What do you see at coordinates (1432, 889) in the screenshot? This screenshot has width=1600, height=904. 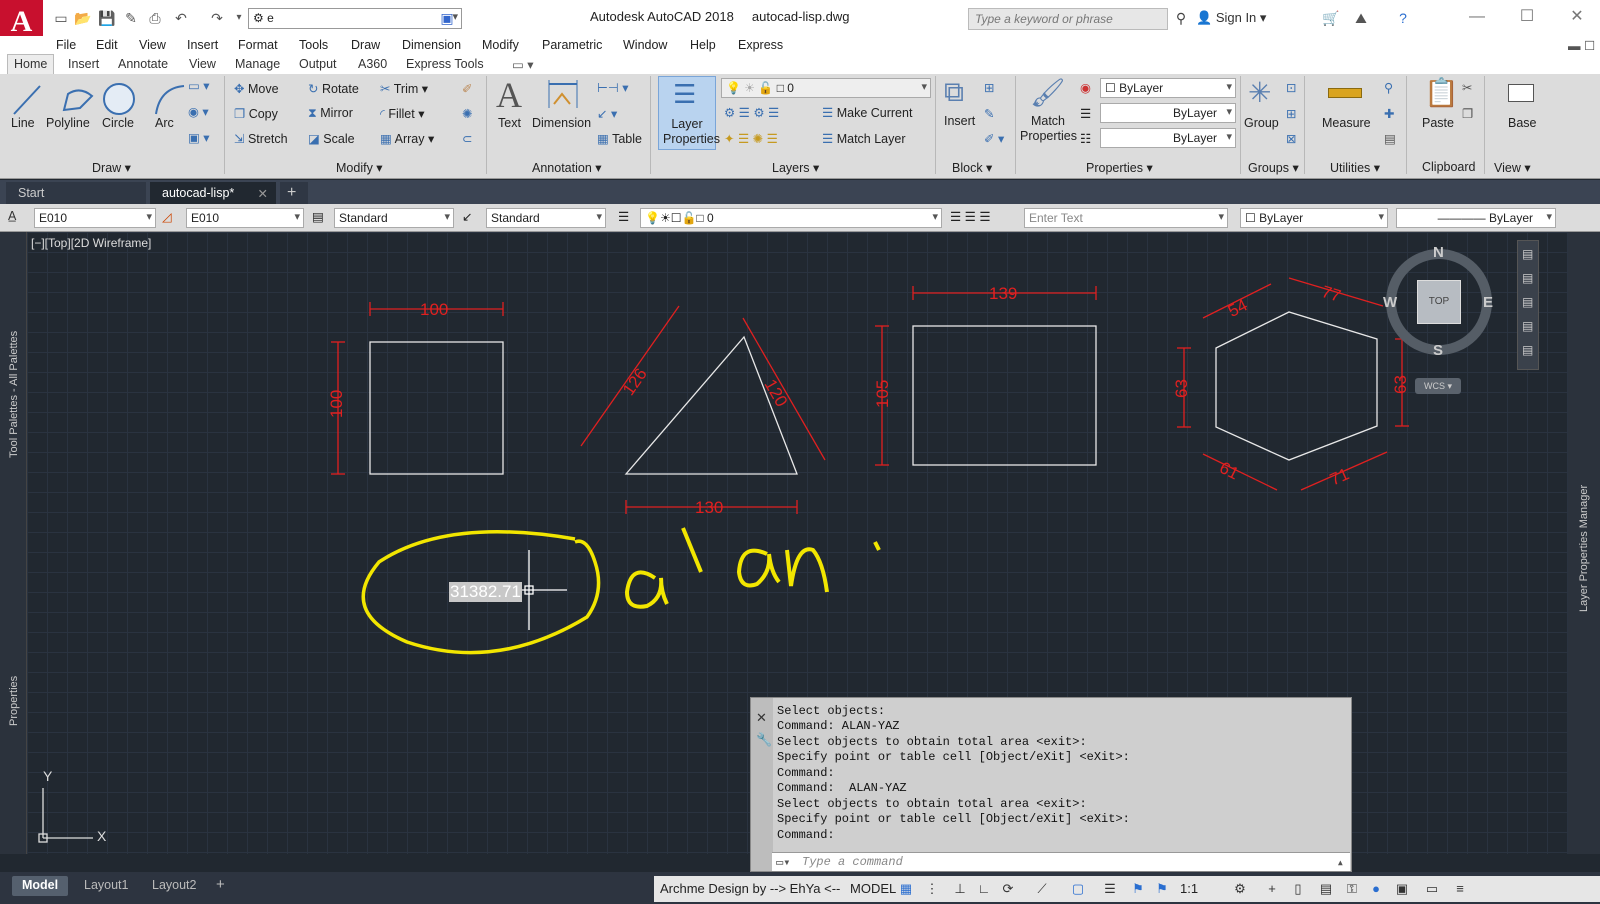 I see `clean-screen-icon: ▭` at bounding box center [1432, 889].